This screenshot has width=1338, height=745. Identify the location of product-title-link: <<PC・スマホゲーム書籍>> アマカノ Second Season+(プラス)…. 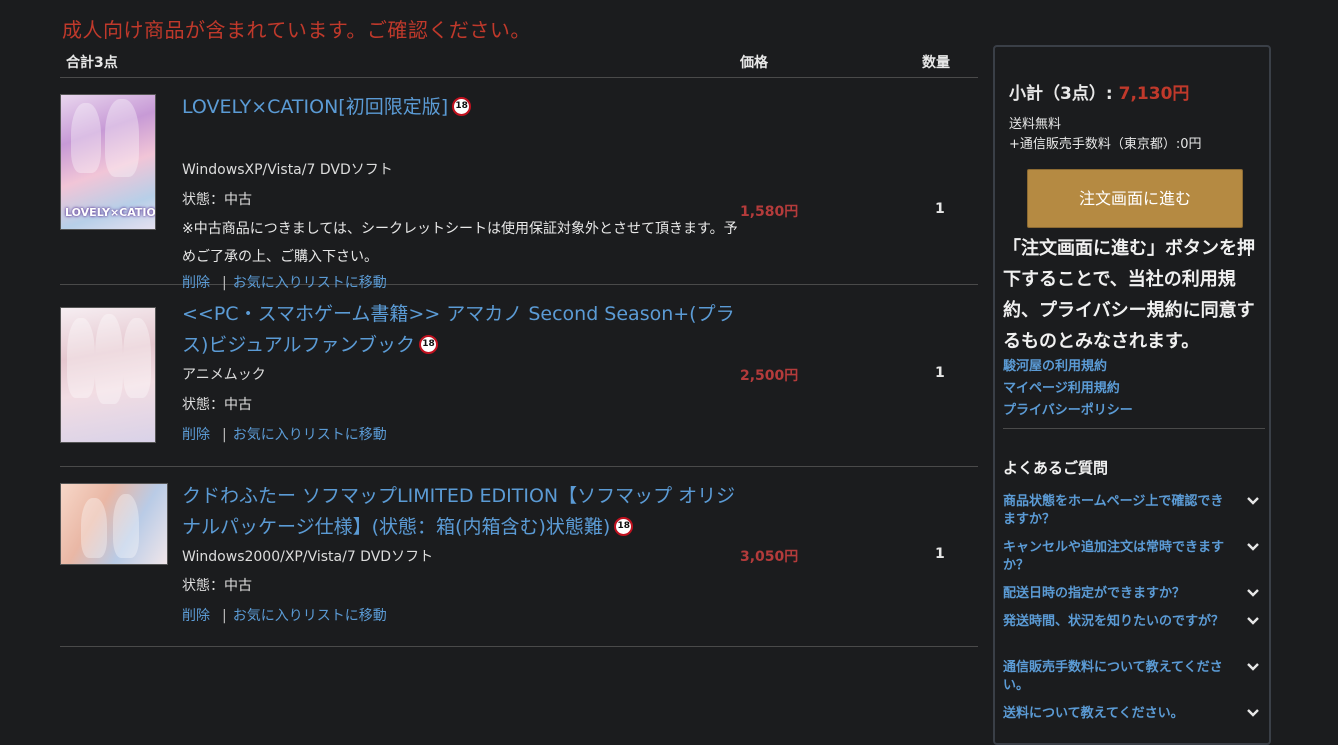
(462, 330).